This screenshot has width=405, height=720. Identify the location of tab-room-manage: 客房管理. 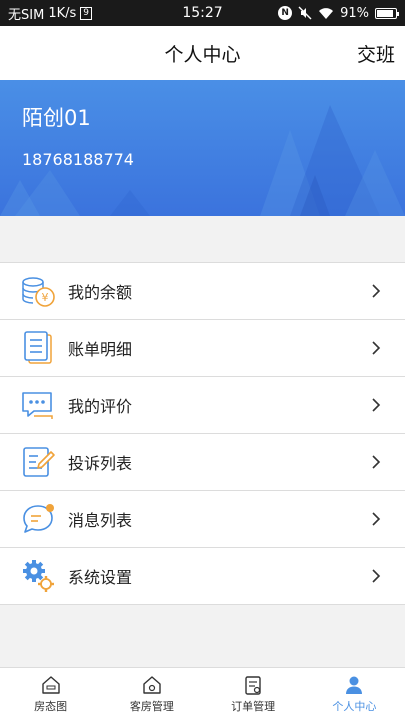
(151, 694).